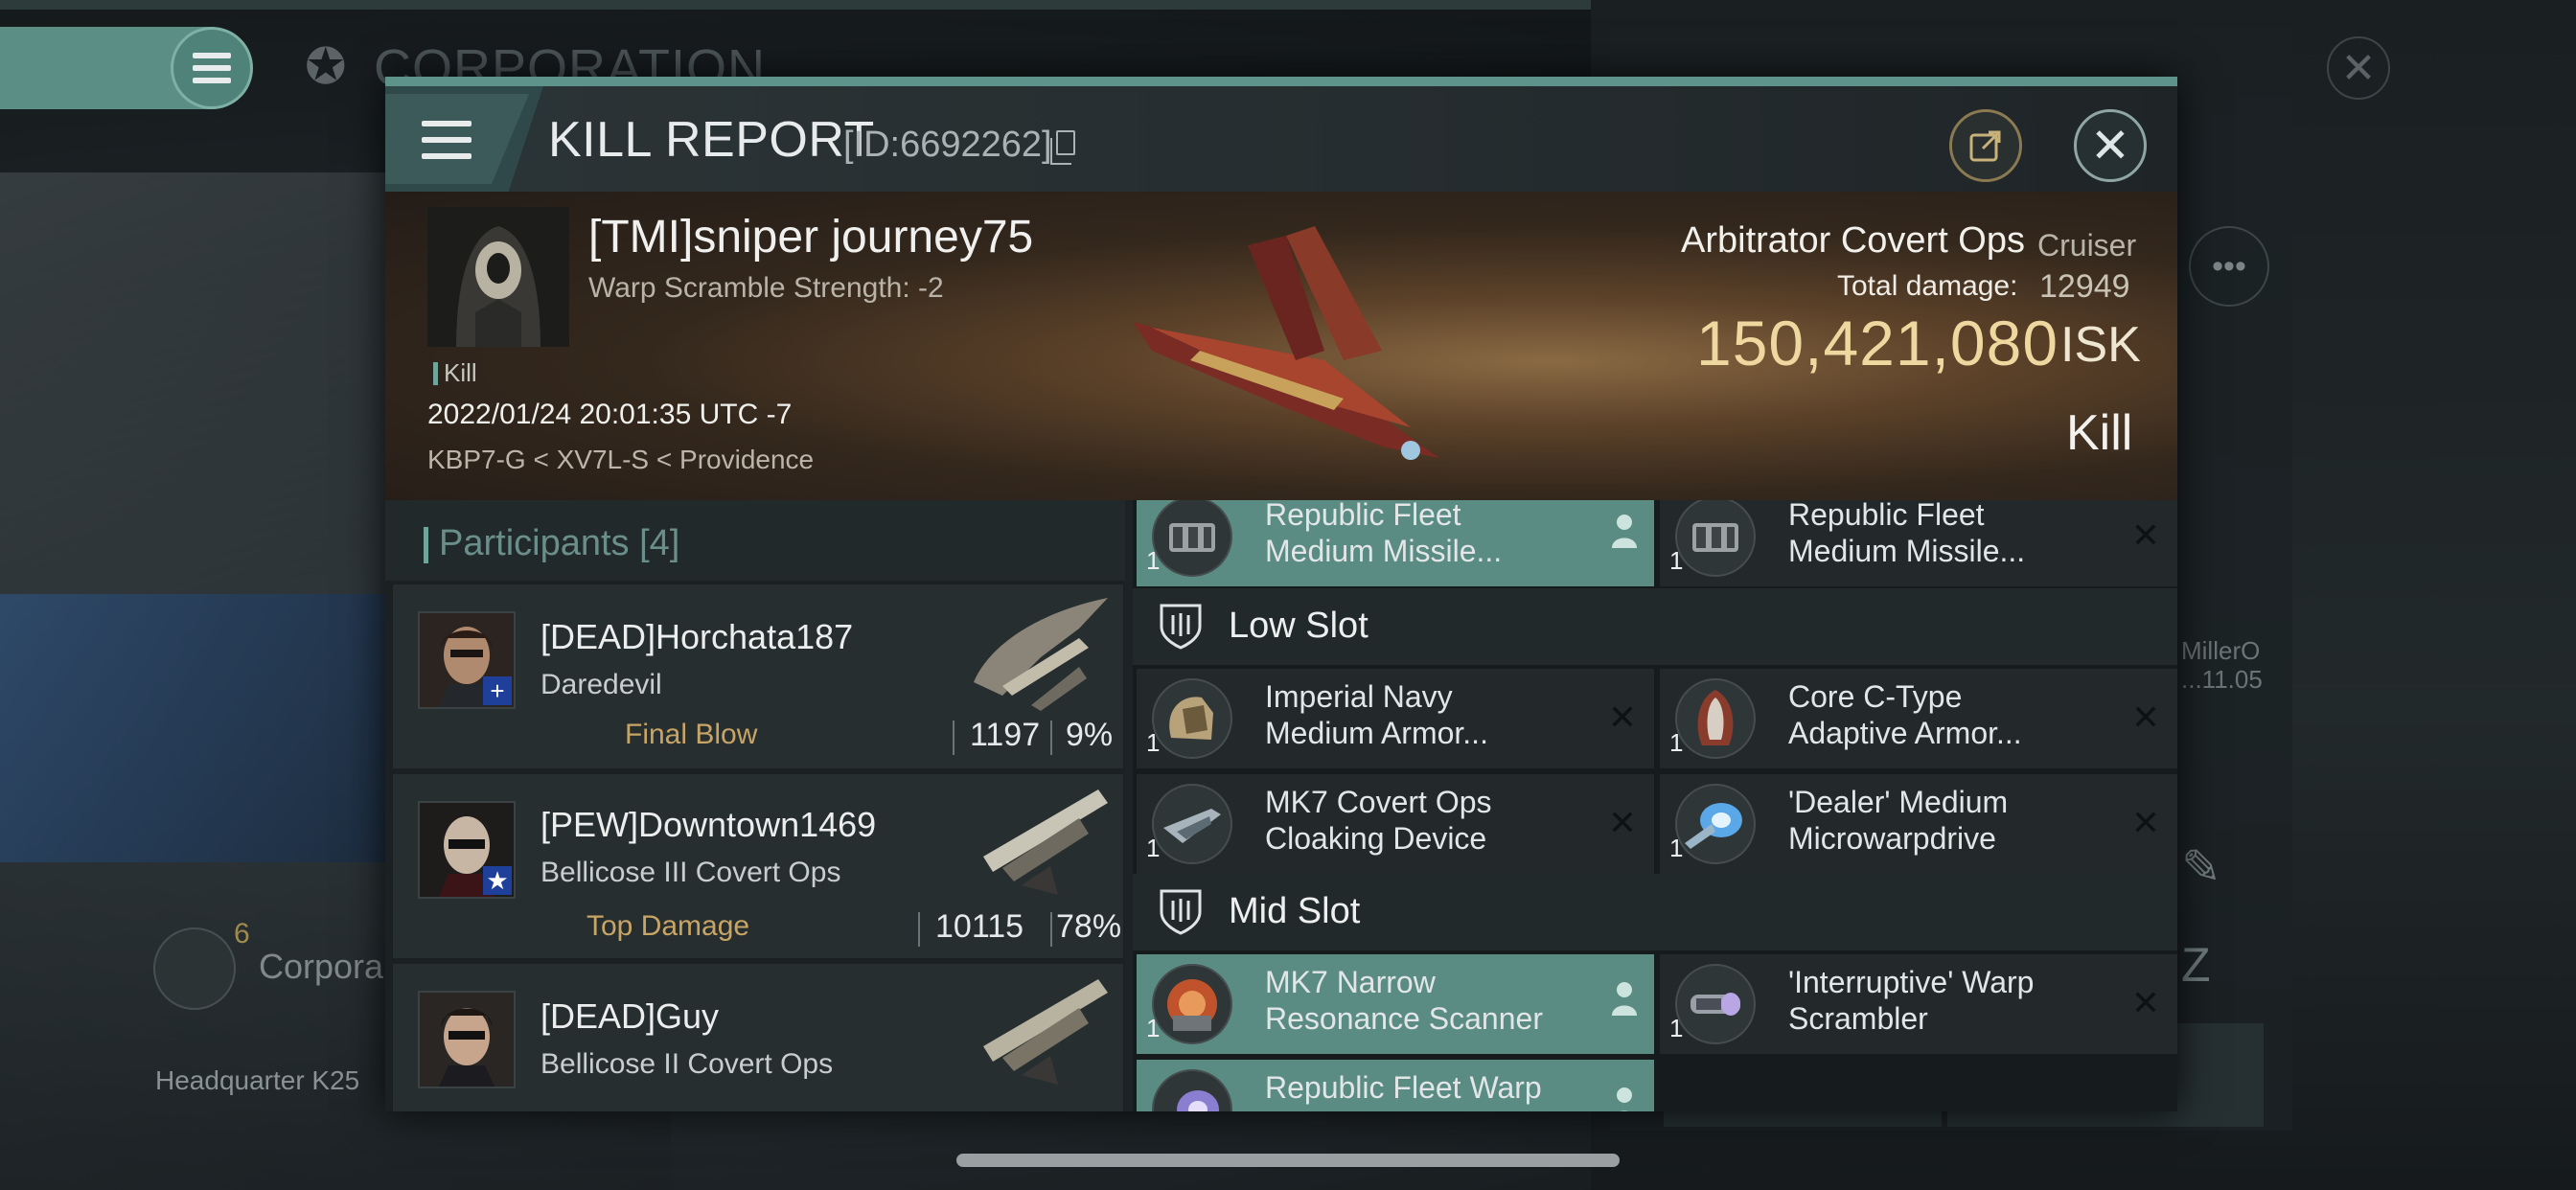 This screenshot has width=2576, height=1190. I want to click on module-item: 1 'Interruptive' Warp Scrambler ✕, so click(1918, 1004).